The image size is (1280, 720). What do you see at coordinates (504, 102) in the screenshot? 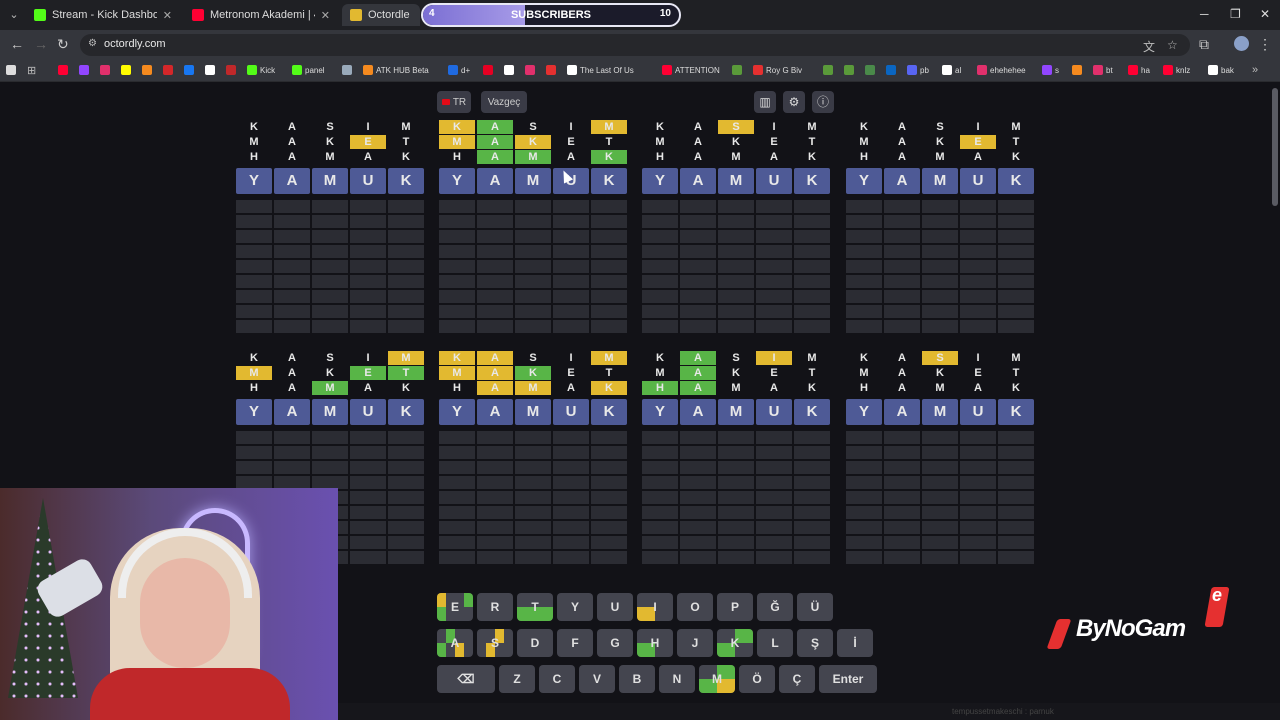
I see `cancel-button: Vazgeç` at bounding box center [504, 102].